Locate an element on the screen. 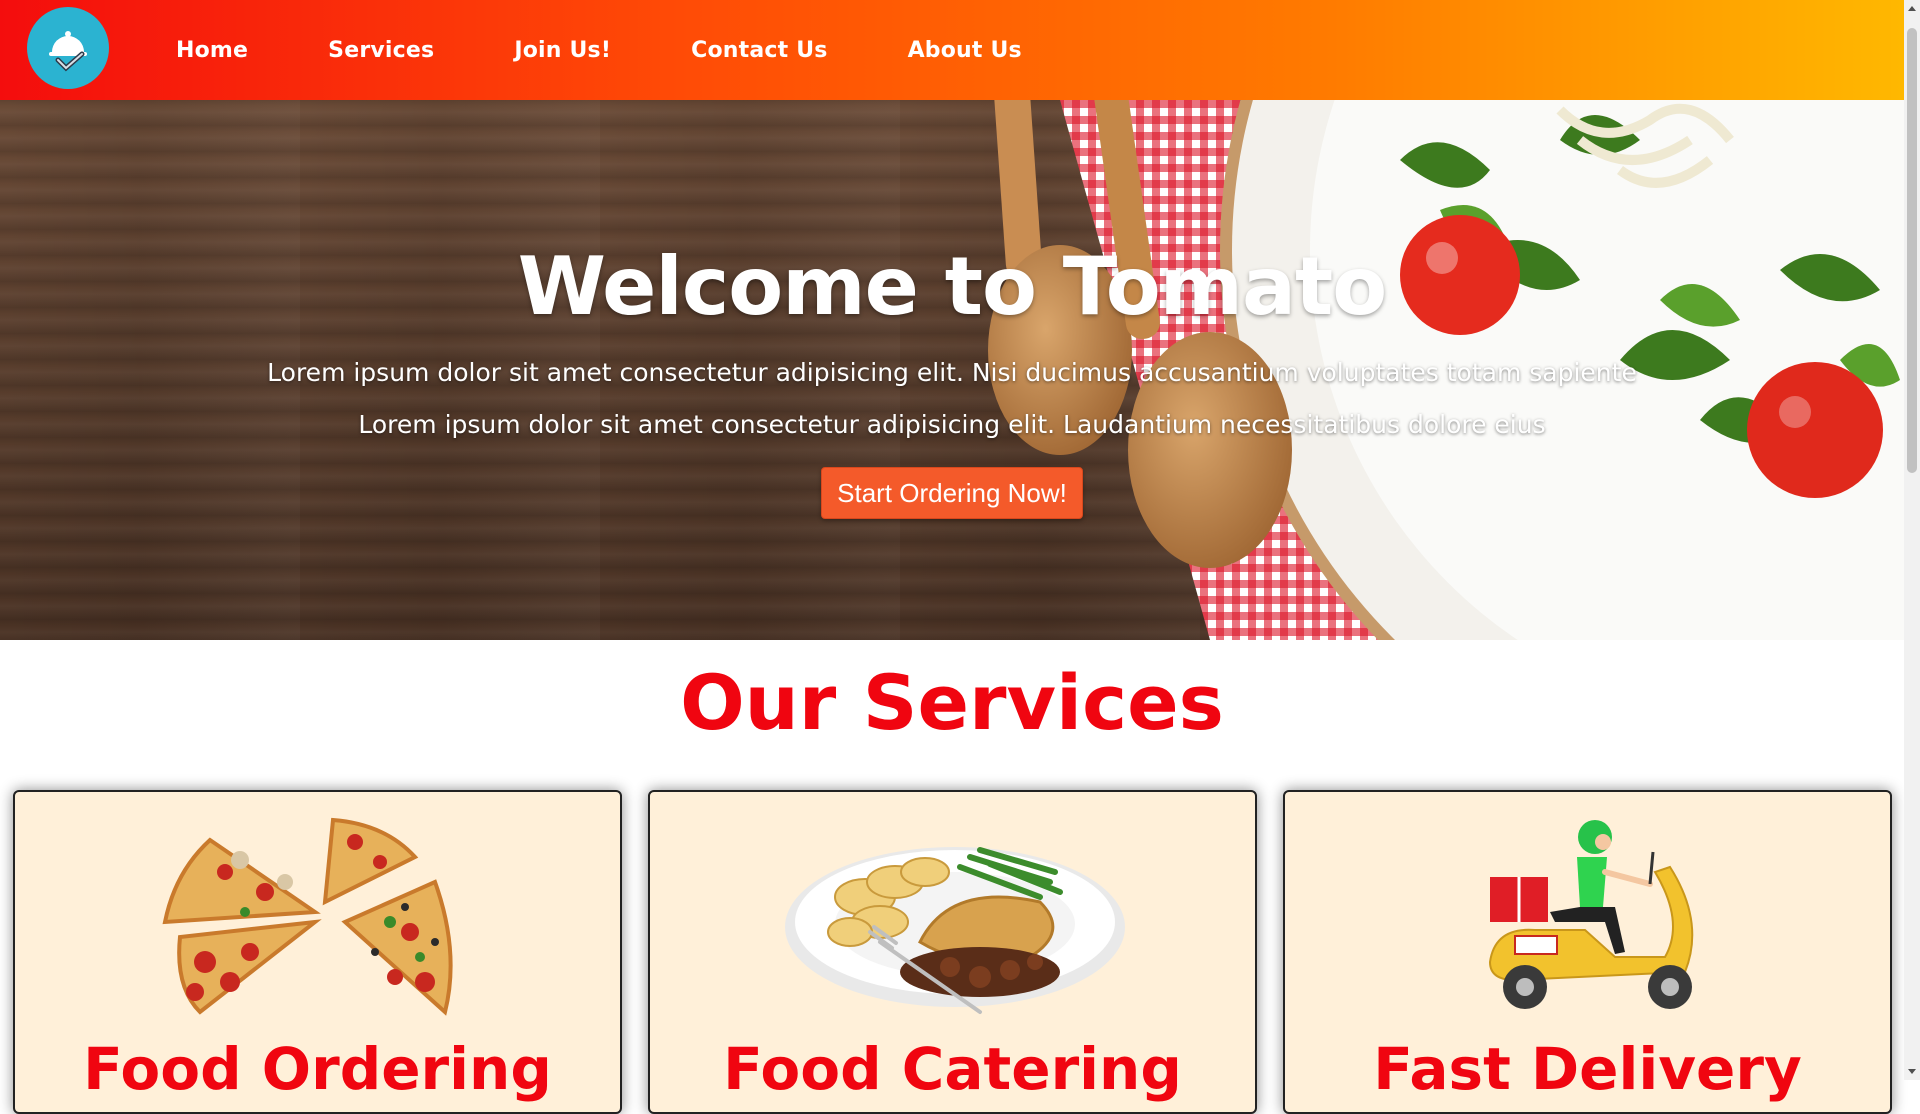 Image resolution: width=1920 pixels, height=1114 pixels. nav-services: Services is located at coordinates (381, 50).